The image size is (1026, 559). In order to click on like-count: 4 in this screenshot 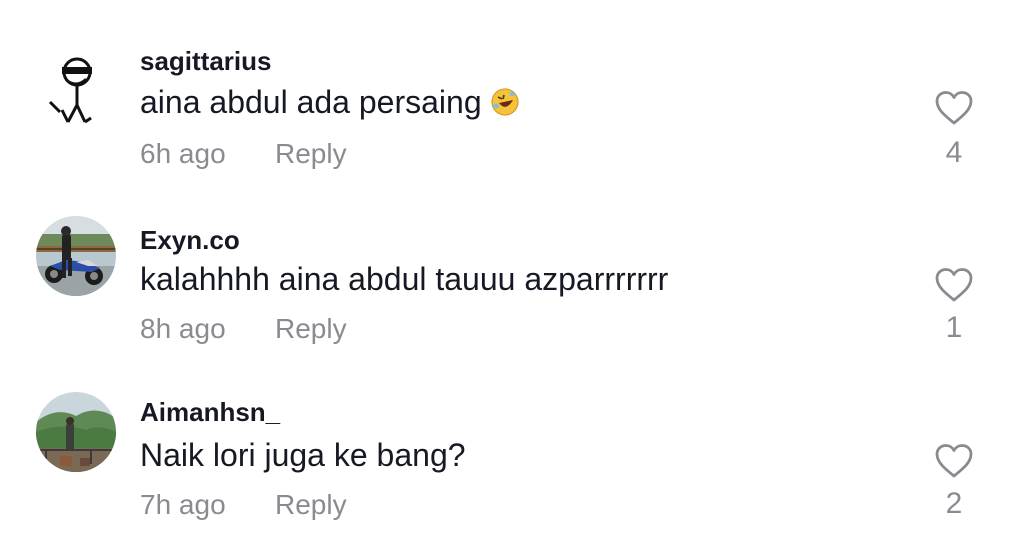, I will do `click(954, 152)`.